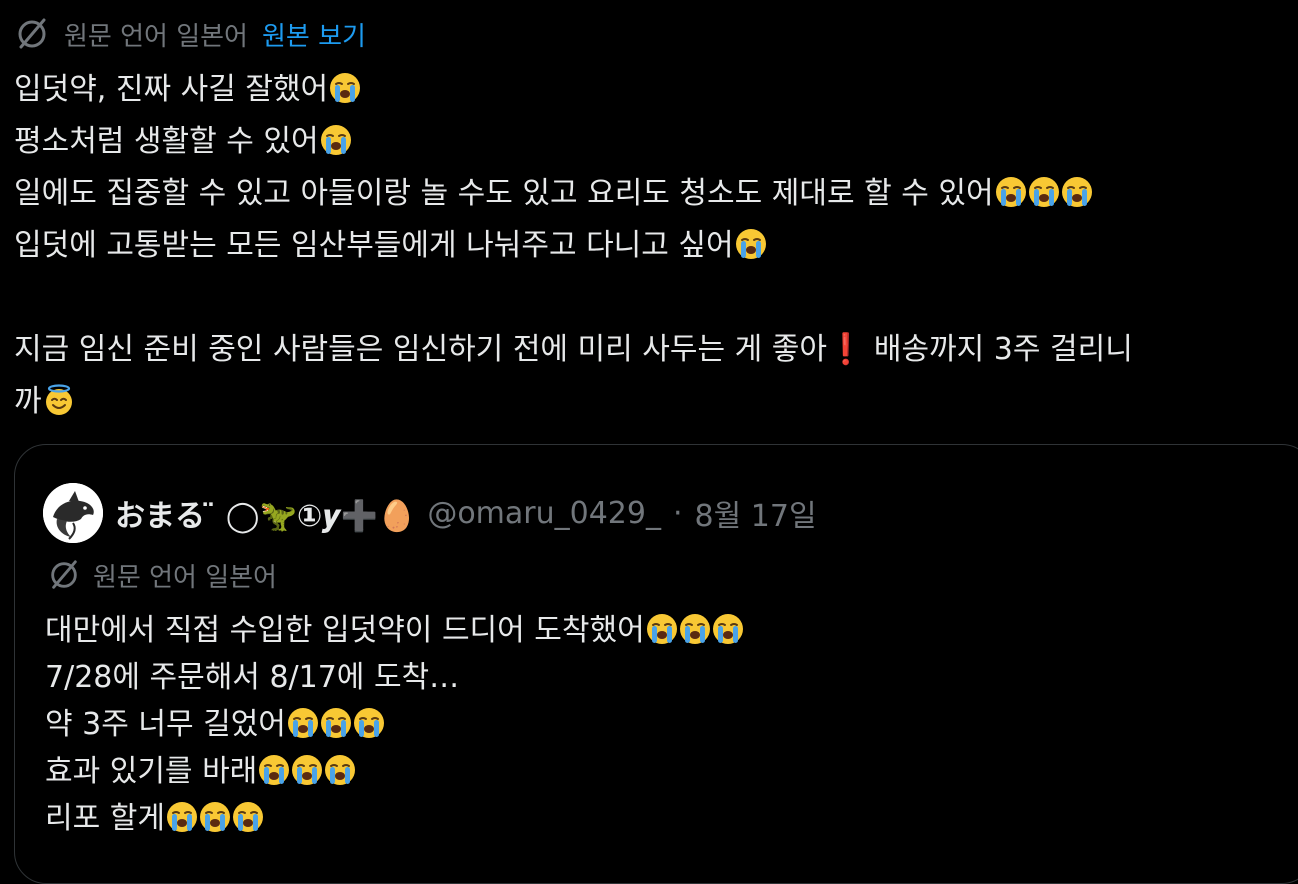 The height and width of the screenshot is (884, 1298). What do you see at coordinates (651, 298) in the screenshot?
I see `post-line` at bounding box center [651, 298].